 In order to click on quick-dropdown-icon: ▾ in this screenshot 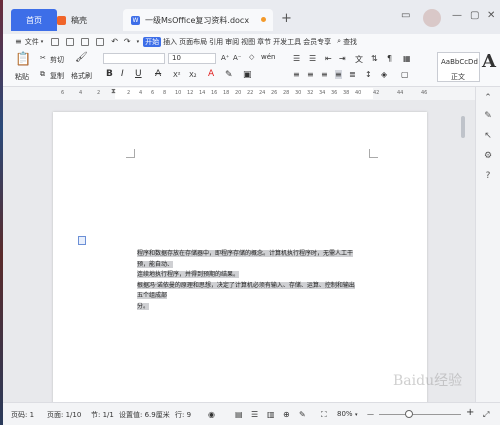, I will do `click(138, 42)`.